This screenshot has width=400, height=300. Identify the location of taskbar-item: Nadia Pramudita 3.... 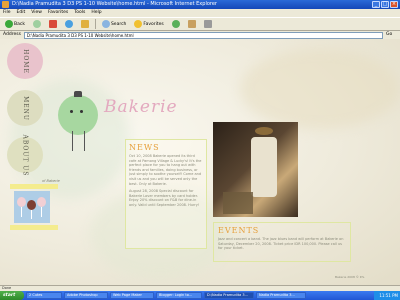
(281, 295).